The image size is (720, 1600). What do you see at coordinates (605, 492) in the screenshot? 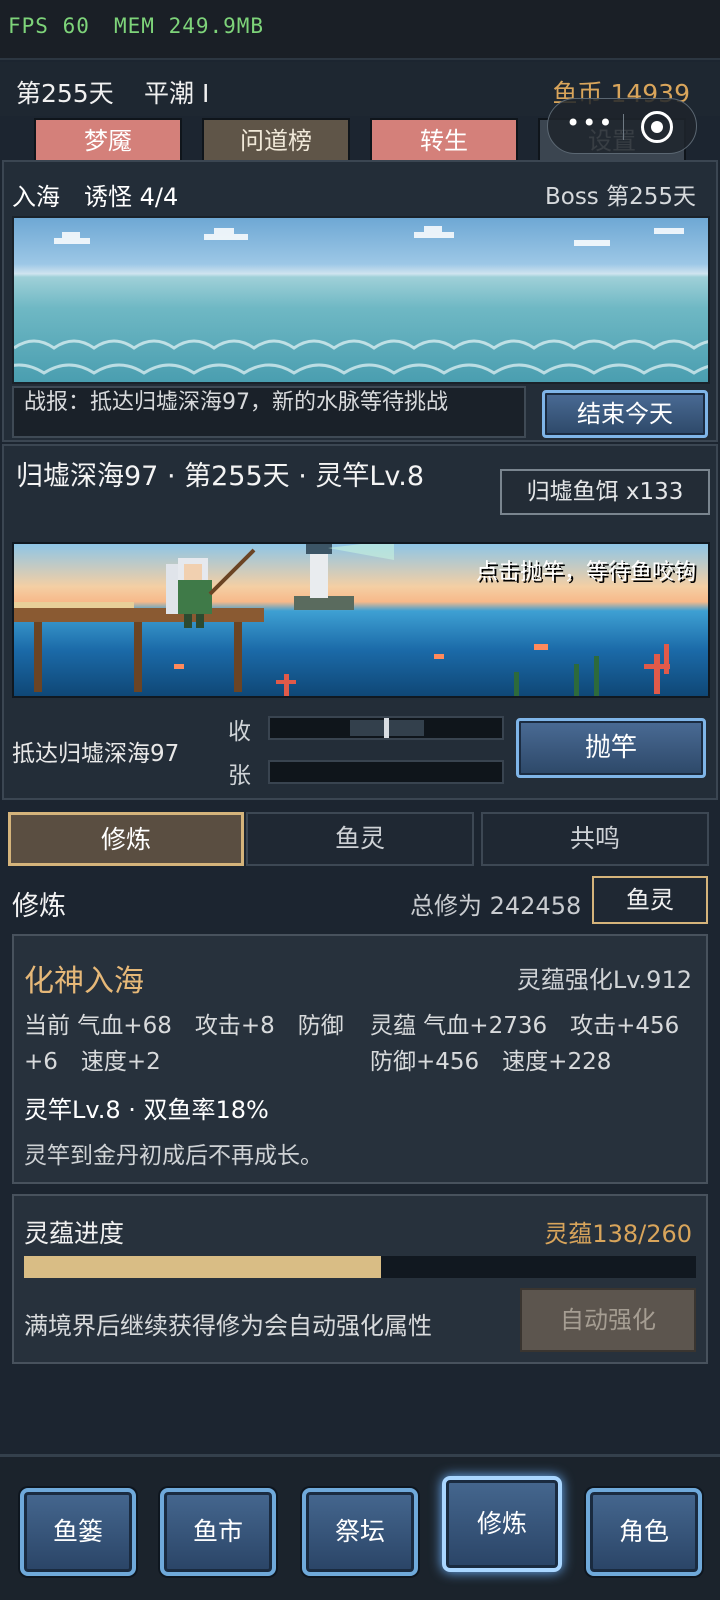
I see `bait-counter: 归墟鱼饵 x133` at bounding box center [605, 492].